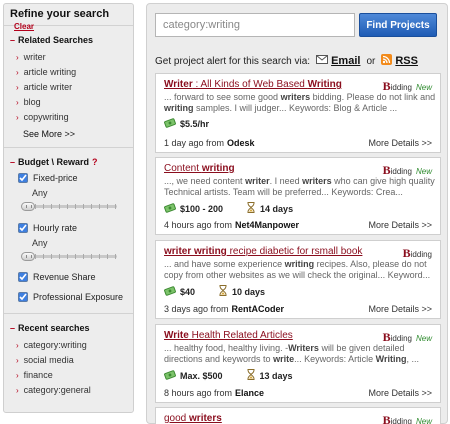  What do you see at coordinates (95, 162) in the screenshot?
I see `help-icon: ?` at bounding box center [95, 162].